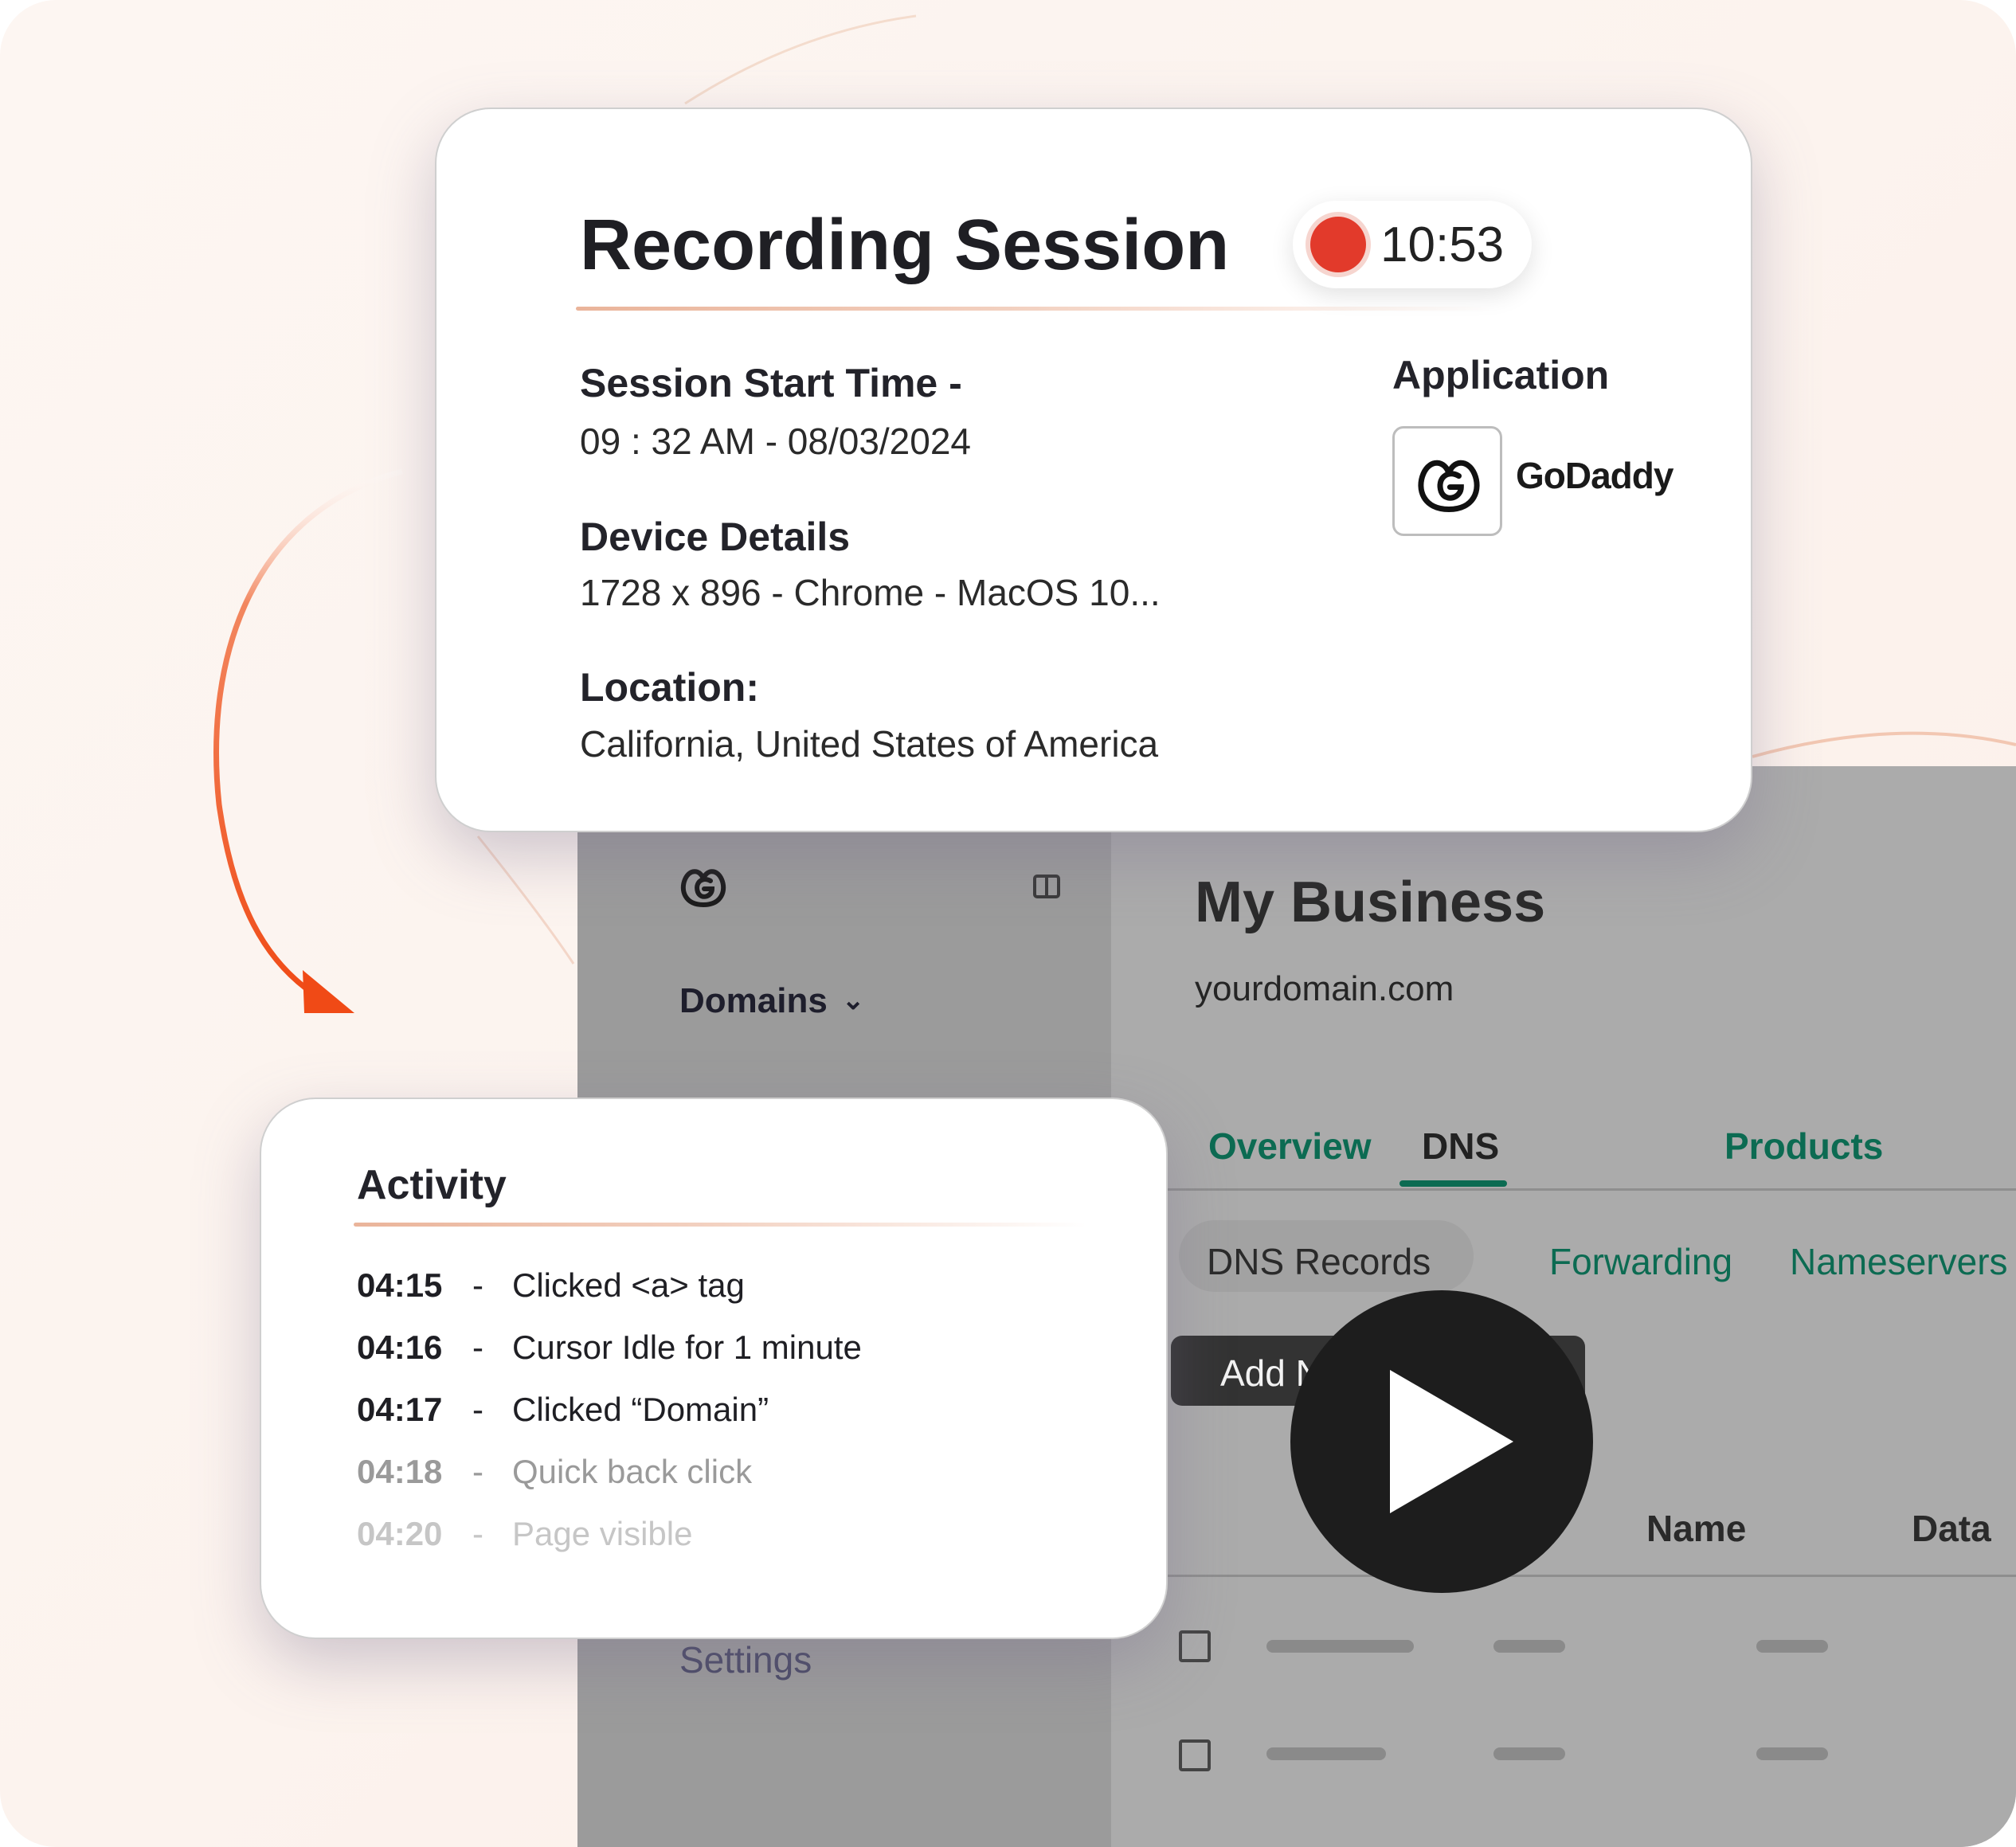 This screenshot has height=1847, width=2016. I want to click on record-dot-icon, so click(1338, 244).